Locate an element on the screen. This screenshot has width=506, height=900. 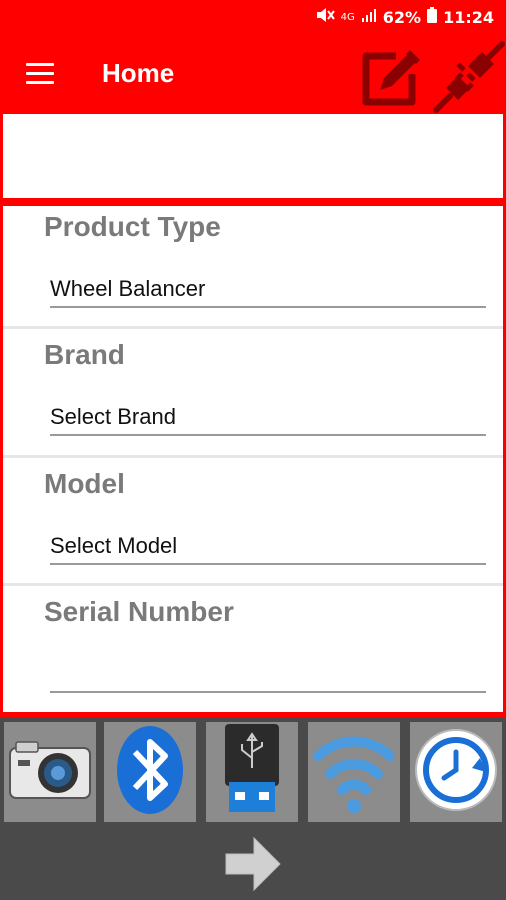
wifi-icon is located at coordinates (354, 772).